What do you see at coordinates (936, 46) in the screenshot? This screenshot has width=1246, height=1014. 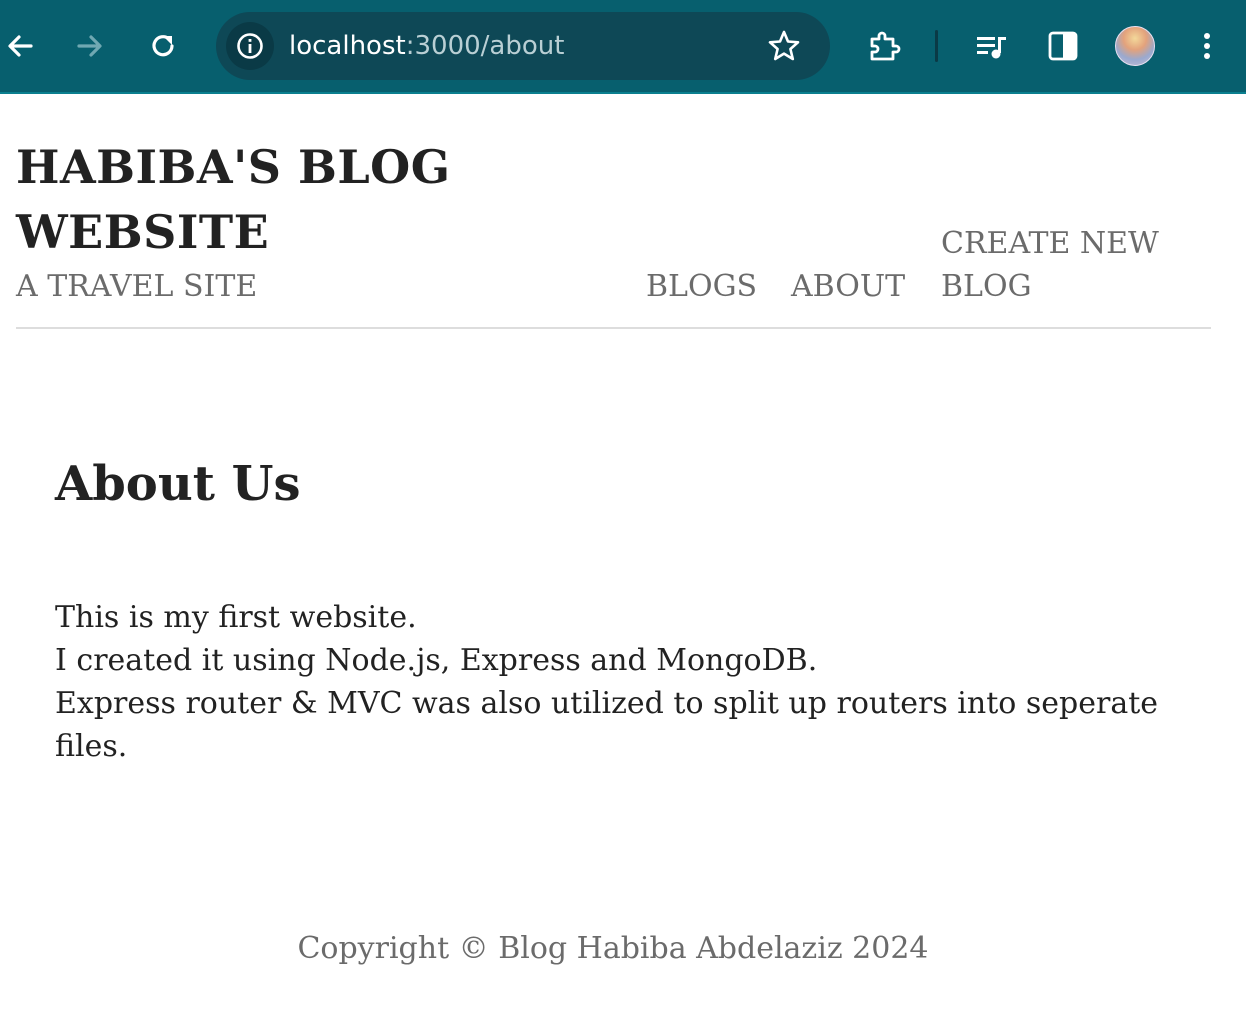 I see `toolbar-divider` at bounding box center [936, 46].